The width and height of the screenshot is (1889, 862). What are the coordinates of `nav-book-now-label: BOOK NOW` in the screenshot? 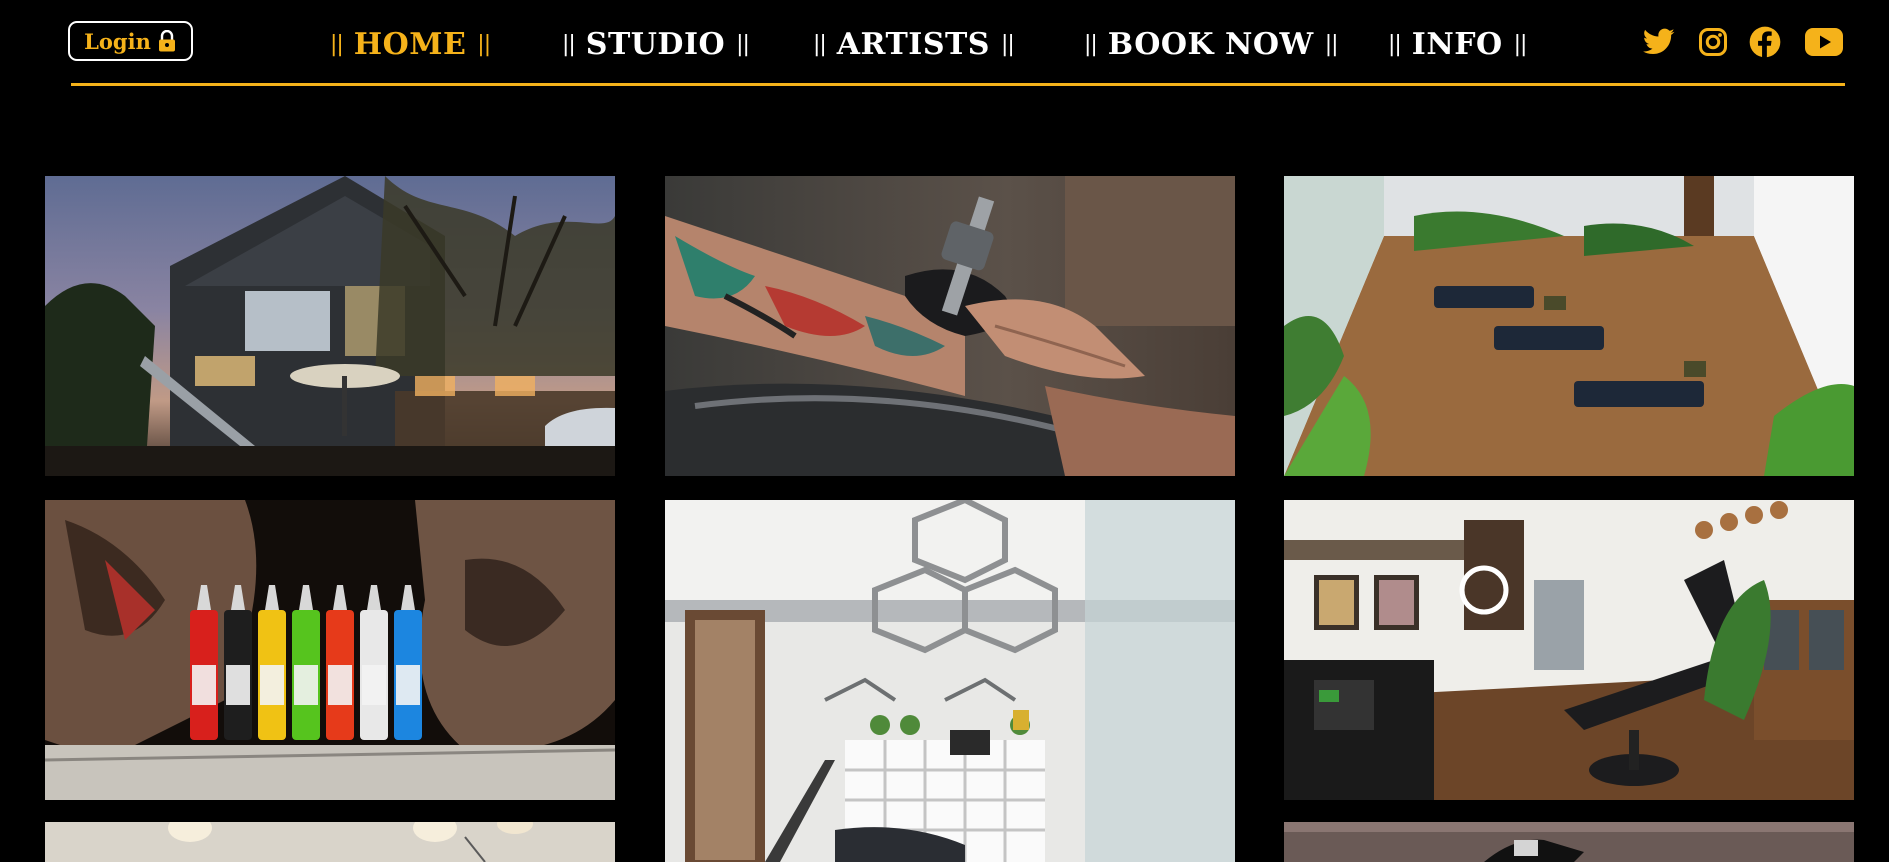 It's located at (1210, 44).